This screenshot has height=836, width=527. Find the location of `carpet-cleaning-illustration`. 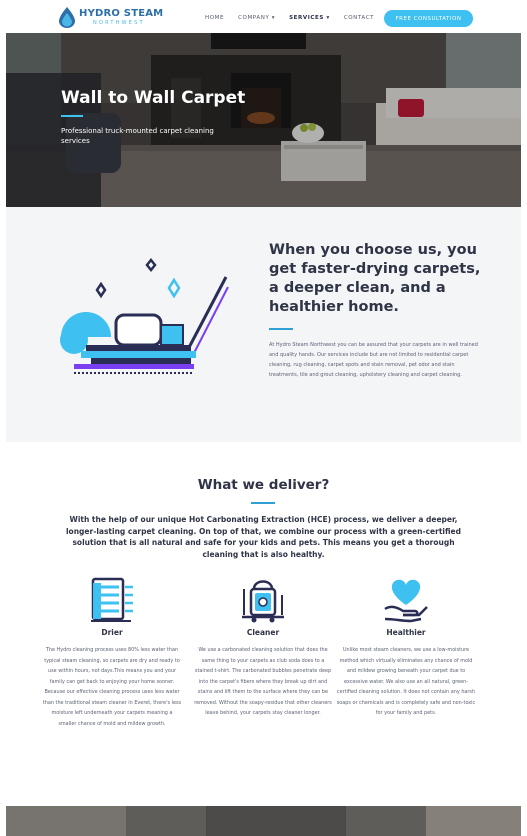

carpet-cleaning-illustration is located at coordinates (144, 315).